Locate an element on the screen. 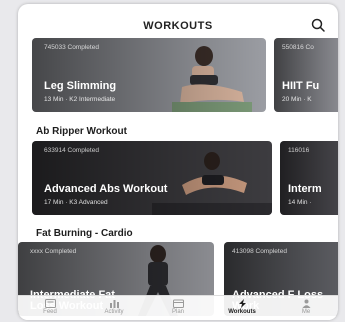 The image size is (345, 322). completed-count: 413098 Completed is located at coordinates (259, 251).